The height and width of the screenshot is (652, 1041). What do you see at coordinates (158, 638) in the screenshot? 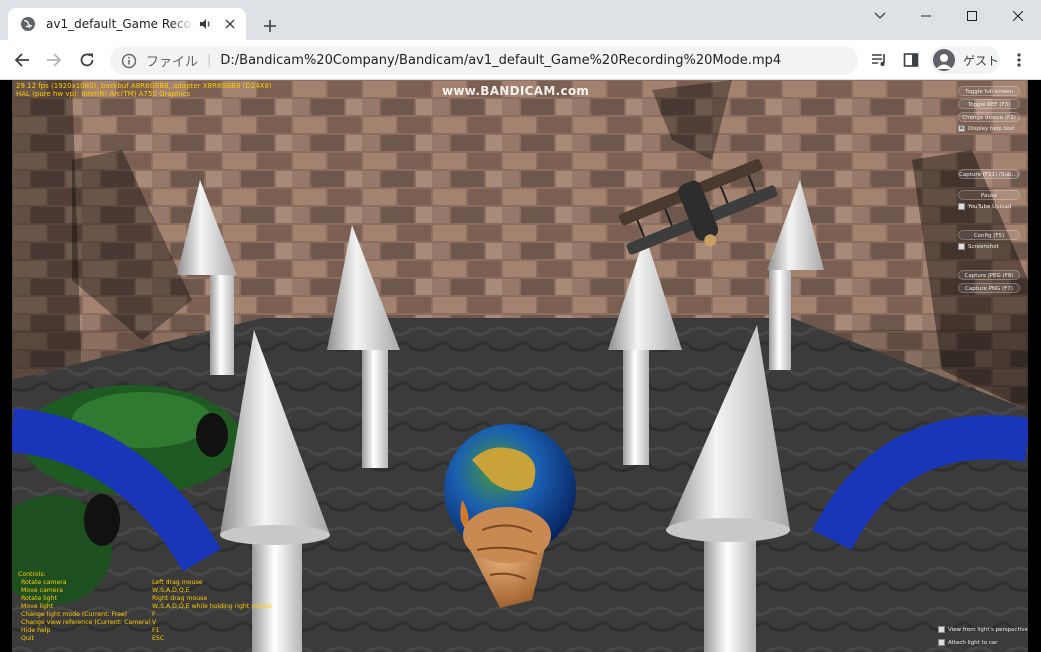
I see `control-key: ESC` at bounding box center [158, 638].